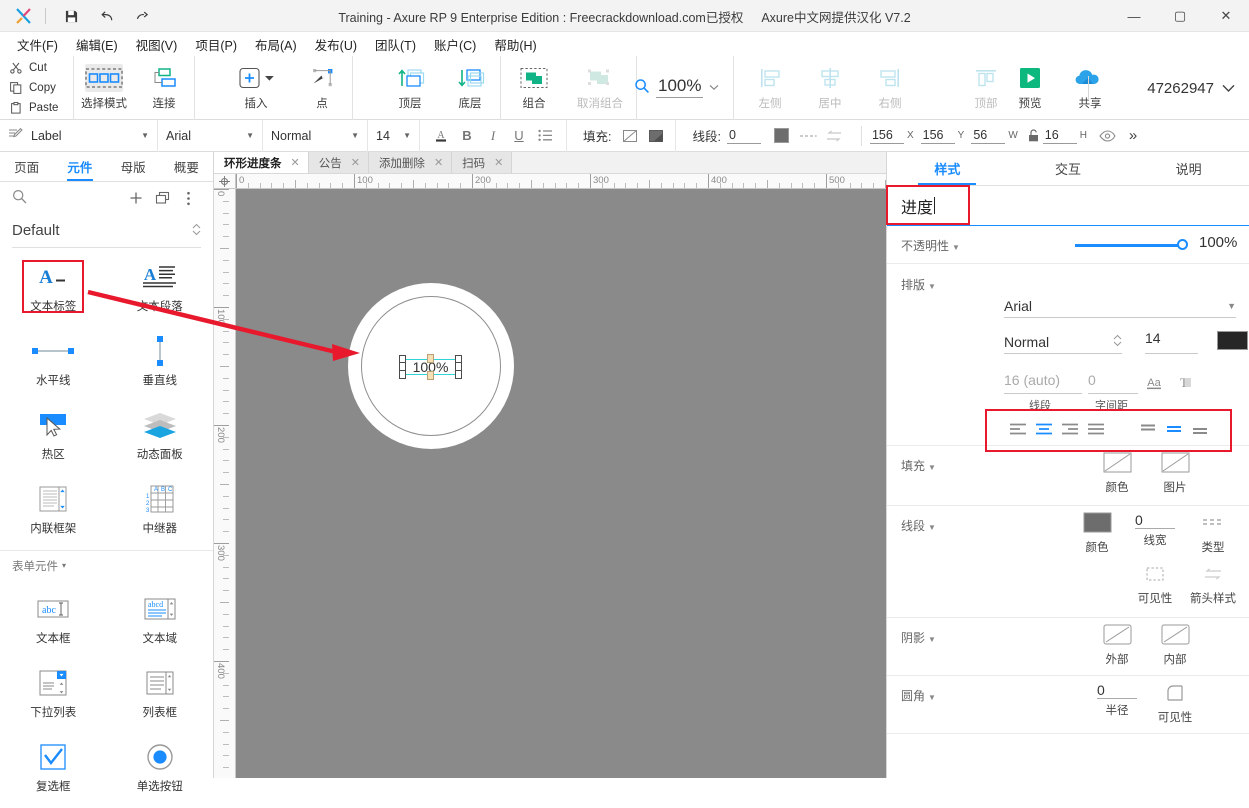  I want to click on insert-button: 插入, so click(256, 87).